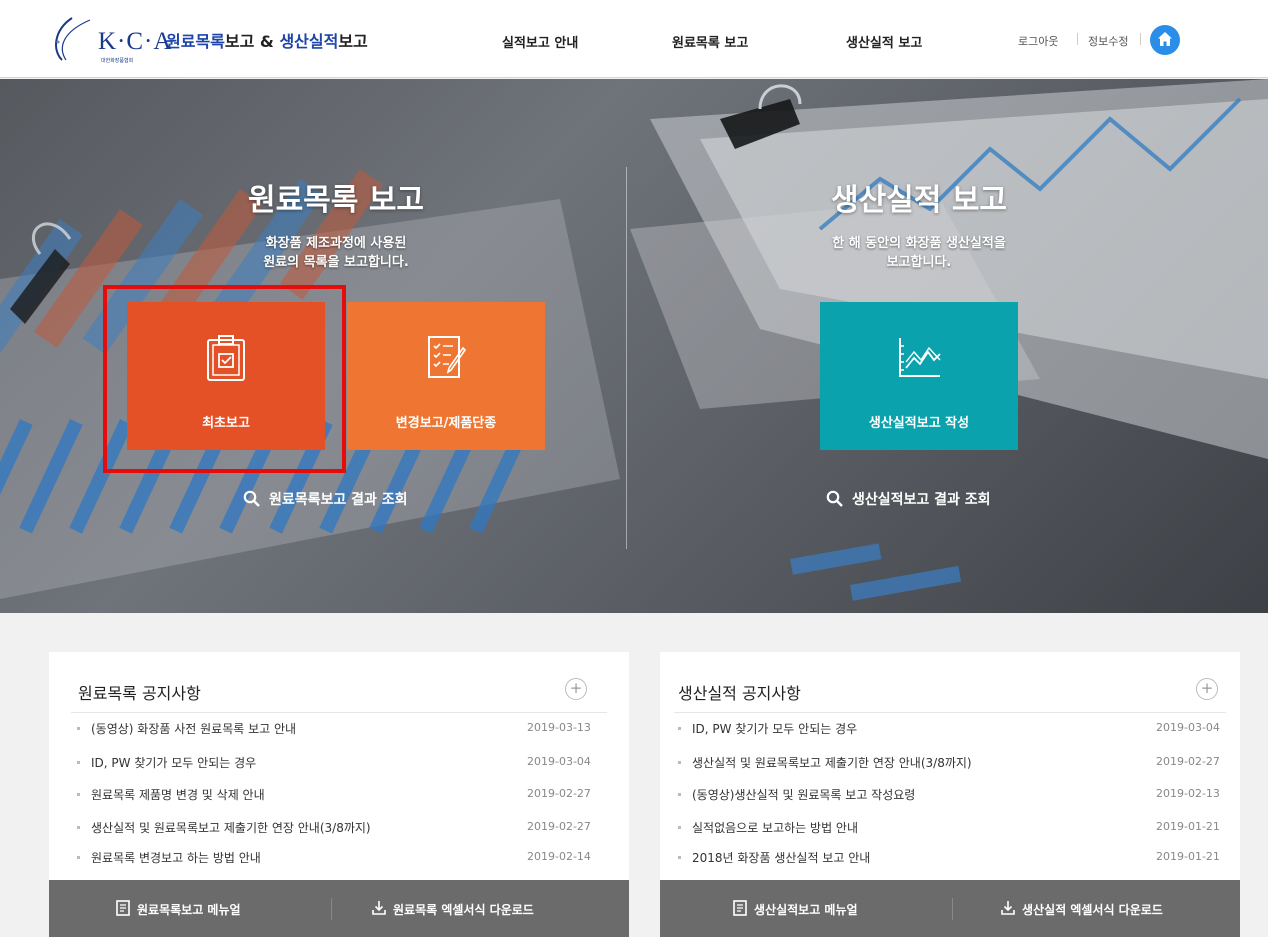 The height and width of the screenshot is (937, 1268). I want to click on notice-date: 2019-02-14, so click(559, 856).